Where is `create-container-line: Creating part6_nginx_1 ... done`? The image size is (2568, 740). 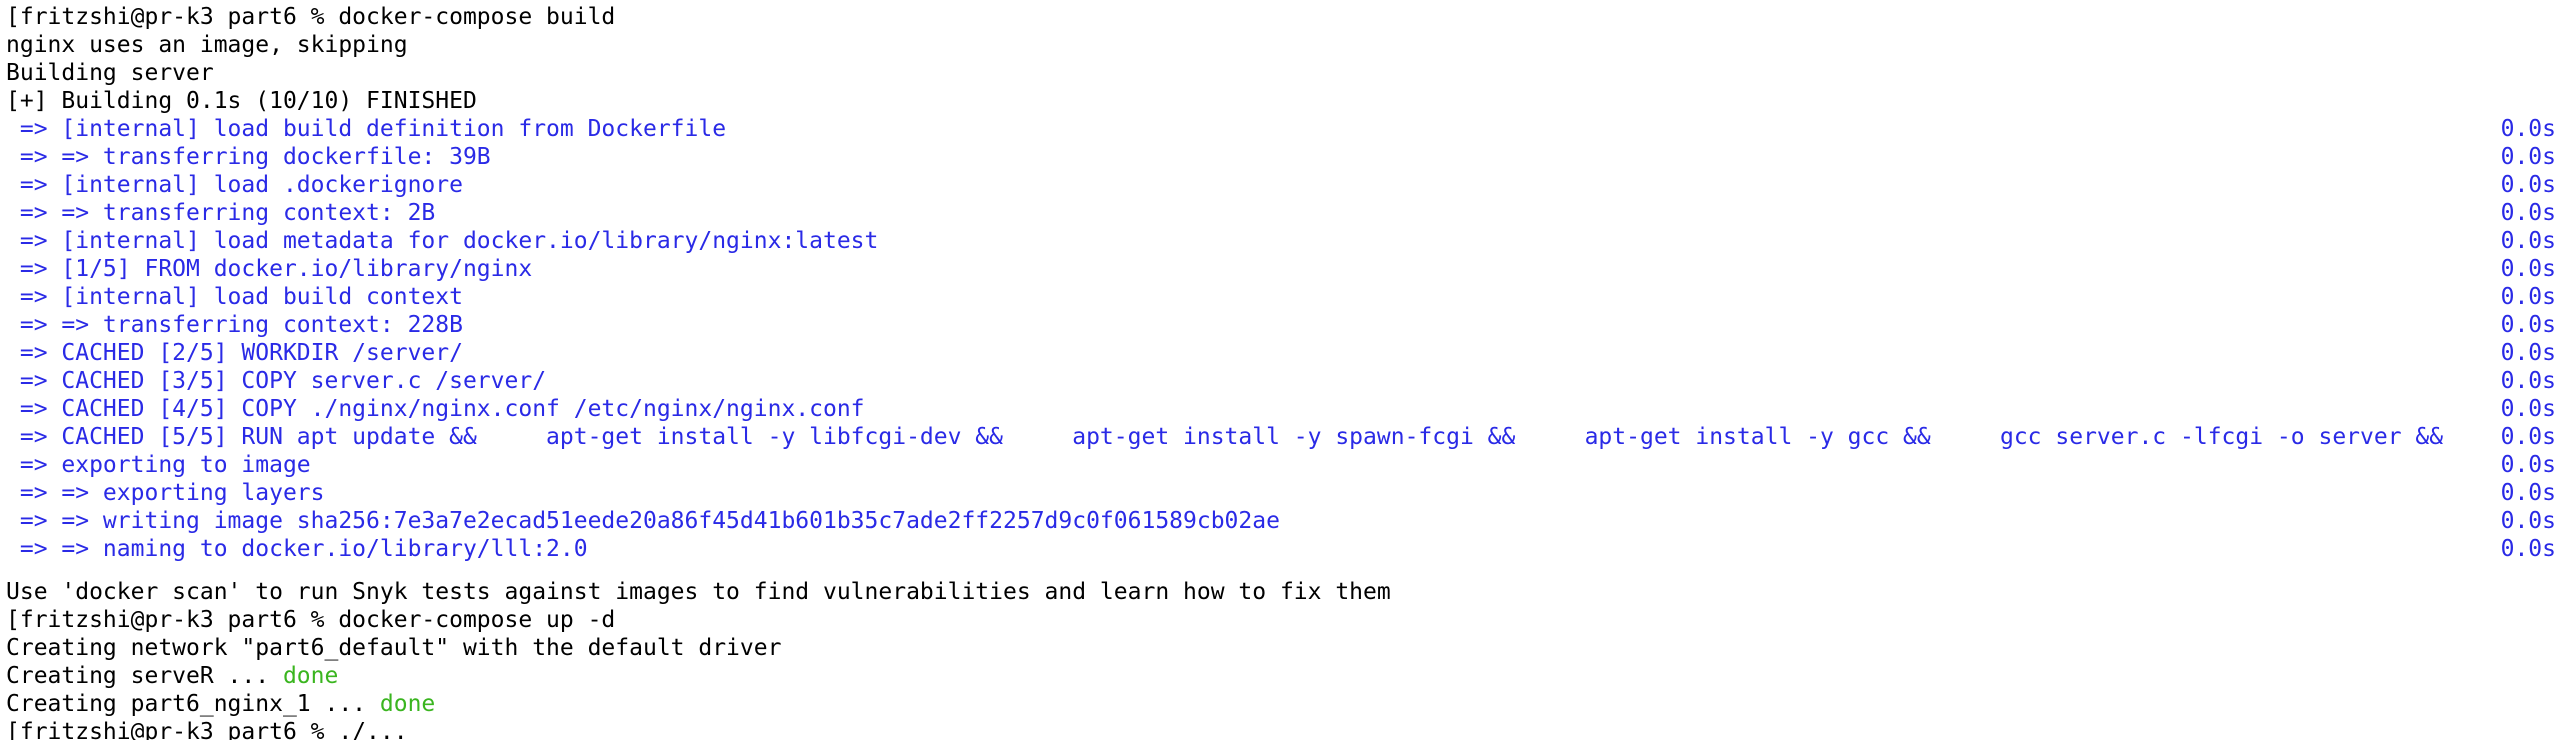 create-container-line: Creating part6_nginx_1 ... done is located at coordinates (1284, 704).